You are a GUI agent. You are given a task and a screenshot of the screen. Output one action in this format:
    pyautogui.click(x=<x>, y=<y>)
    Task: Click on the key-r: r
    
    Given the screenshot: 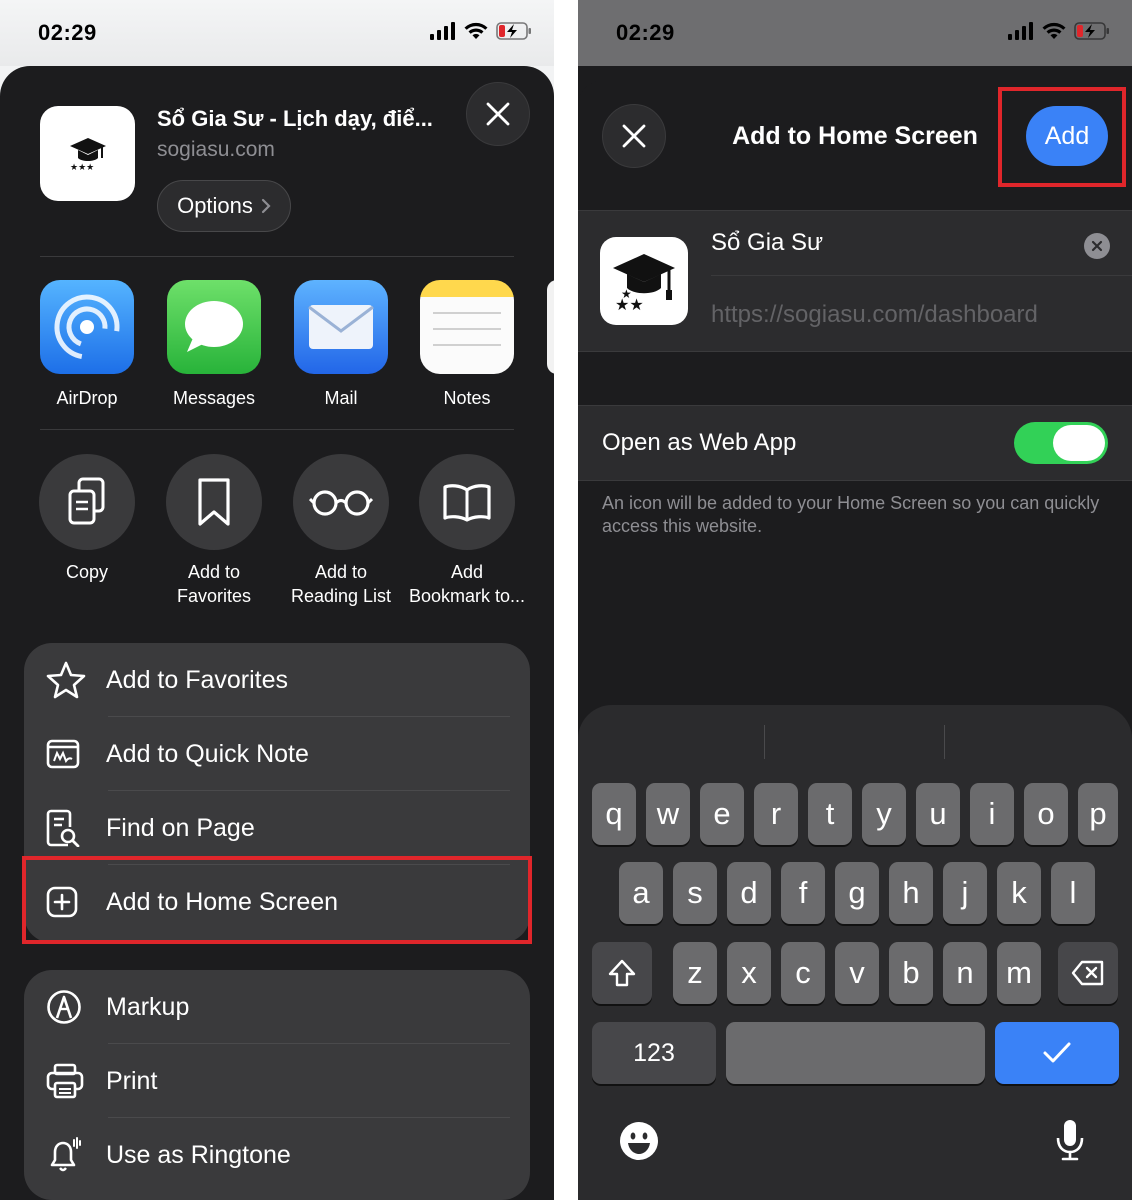 What is the action you would take?
    pyautogui.click(x=776, y=814)
    